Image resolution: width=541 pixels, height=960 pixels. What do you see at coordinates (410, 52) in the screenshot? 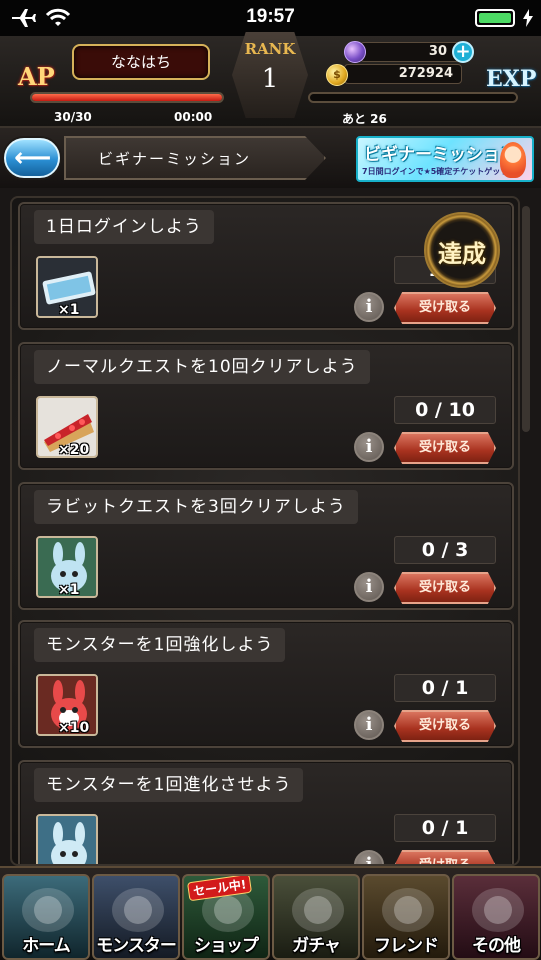
I see `gem-count: 30` at bounding box center [410, 52].